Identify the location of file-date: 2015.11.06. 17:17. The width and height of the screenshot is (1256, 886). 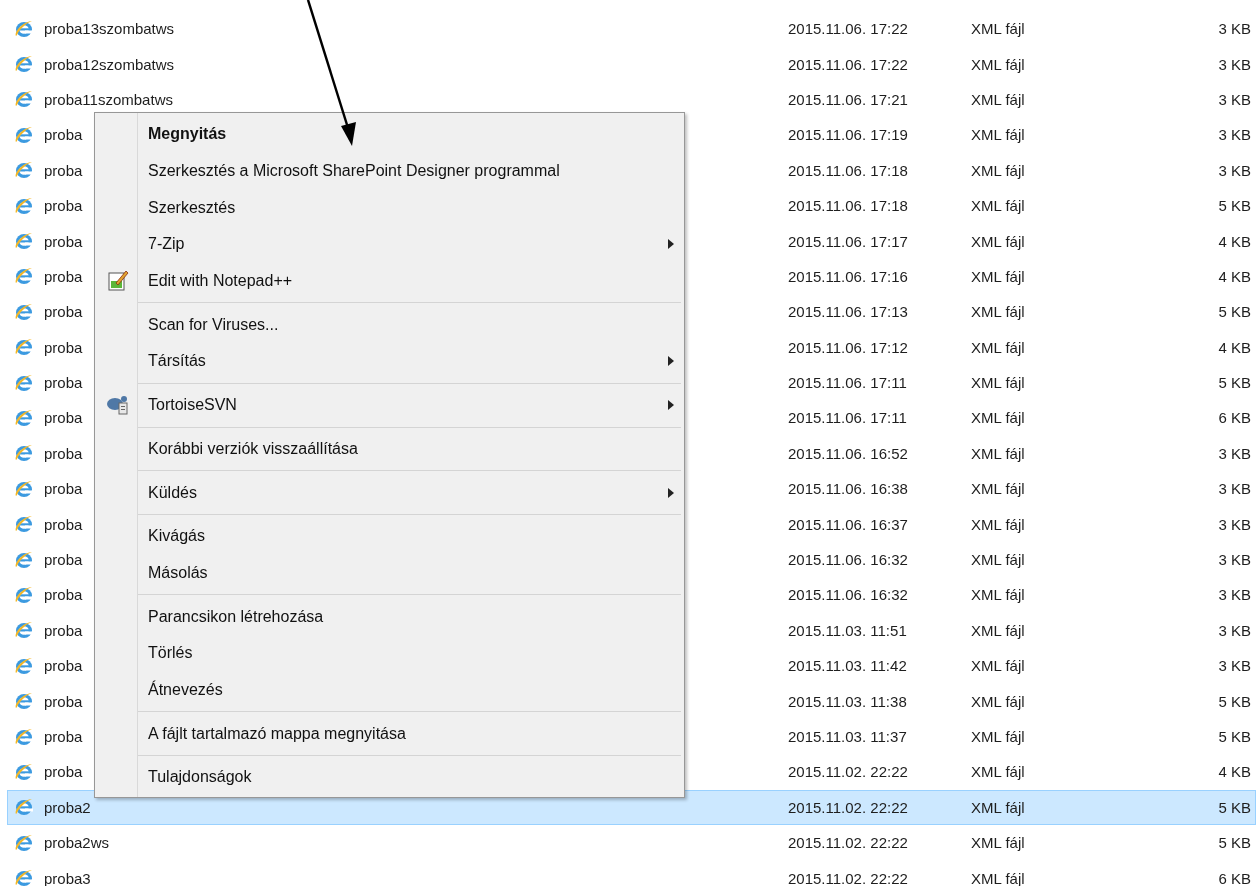
(848, 241).